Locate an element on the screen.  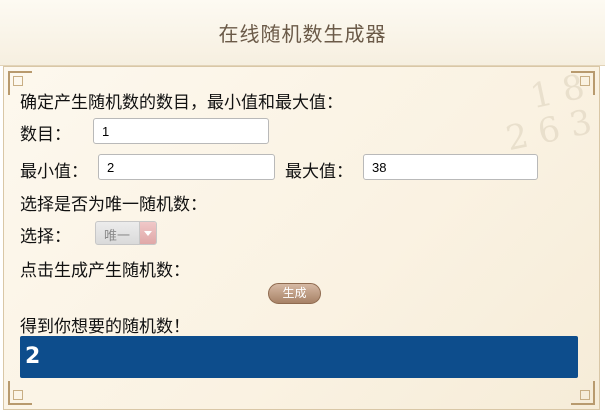
intro-text: 确定产生随机数的数目，最小值和最大值： is located at coordinates (181, 103).